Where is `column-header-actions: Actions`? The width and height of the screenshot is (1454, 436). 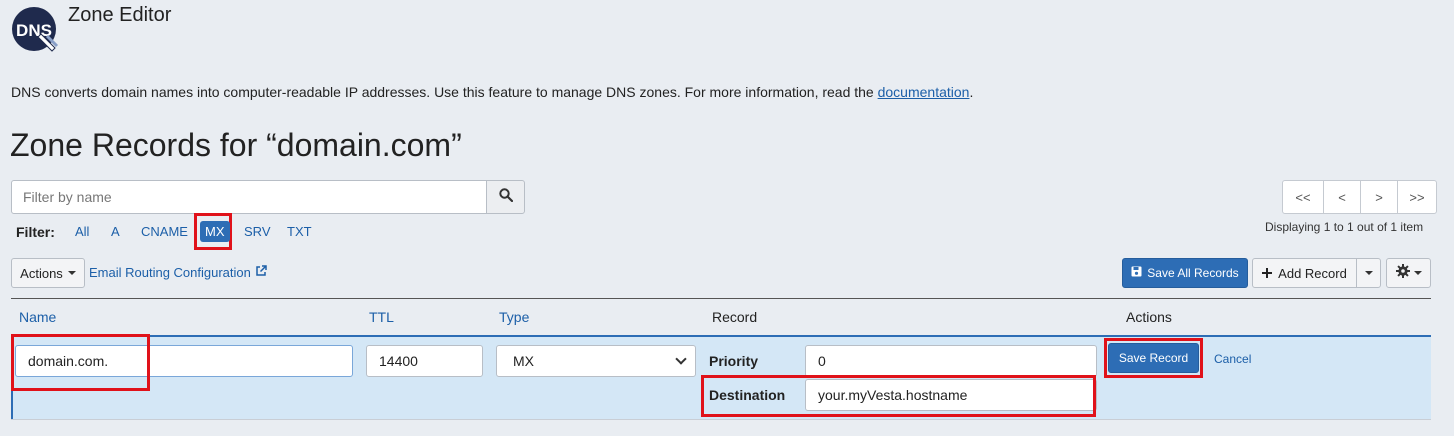 column-header-actions: Actions is located at coordinates (1149, 317).